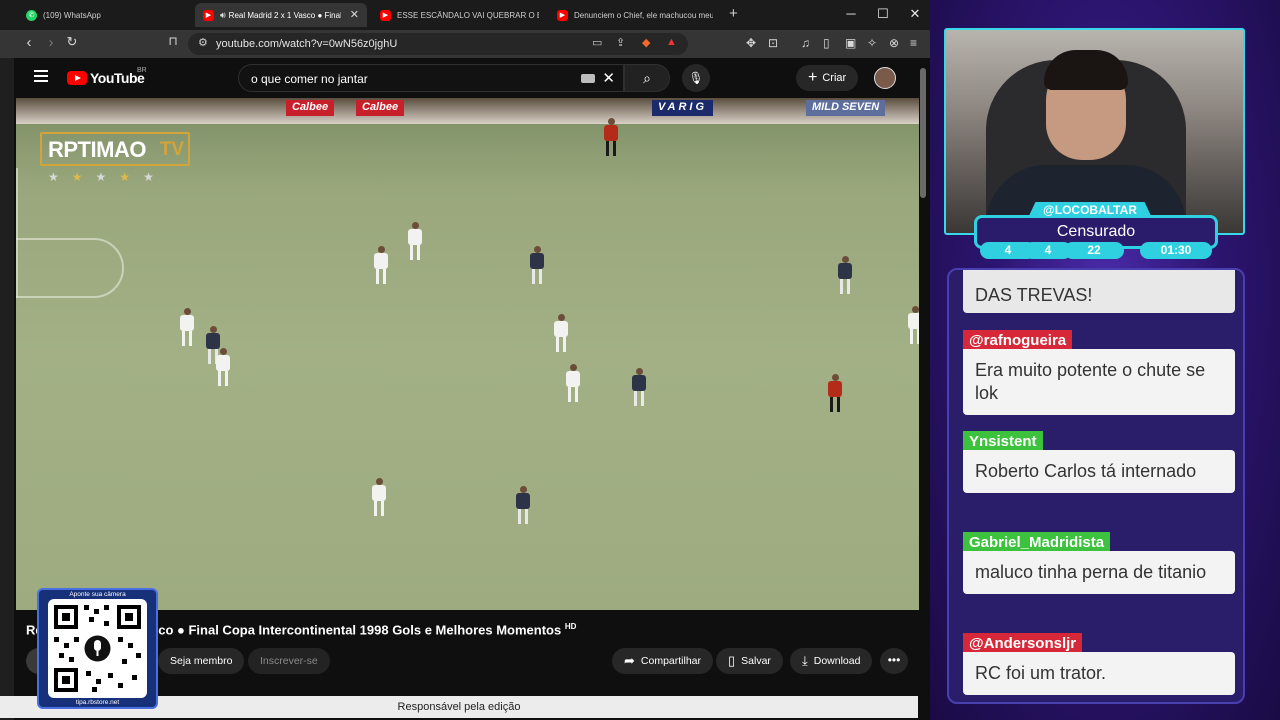  What do you see at coordinates (309, 79) in the screenshot?
I see `search-query-text: o que comer no jantar` at bounding box center [309, 79].